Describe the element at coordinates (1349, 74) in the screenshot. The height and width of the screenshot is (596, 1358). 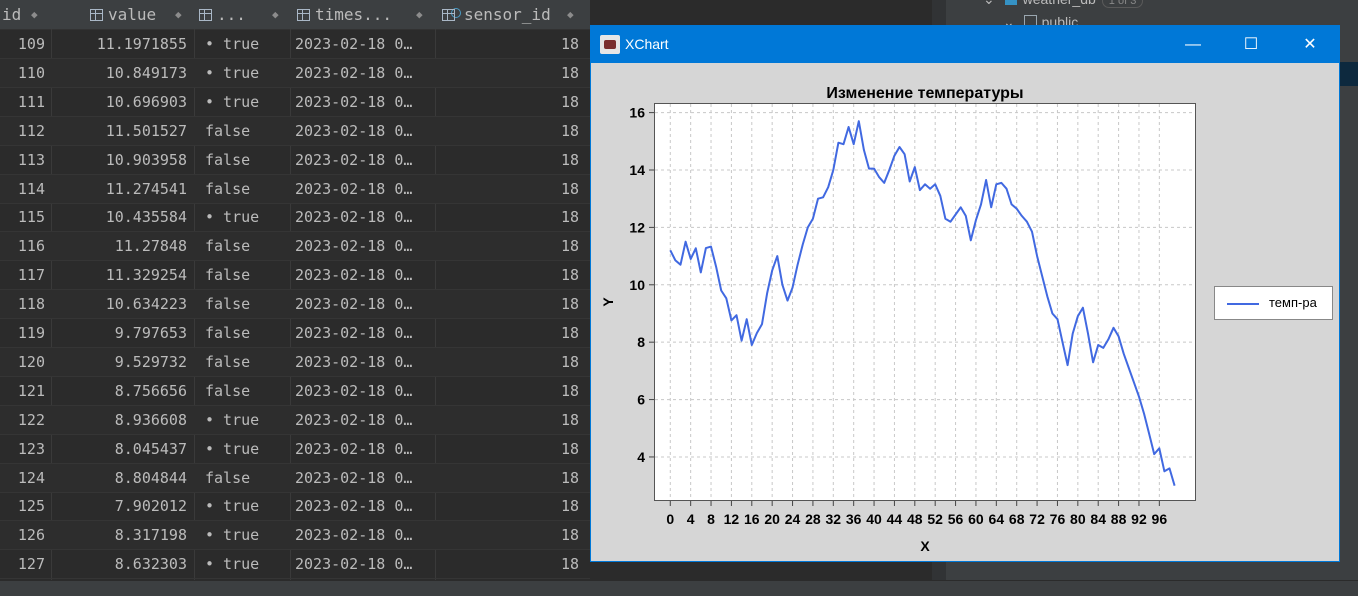
I see `selected-tree-row` at that location.